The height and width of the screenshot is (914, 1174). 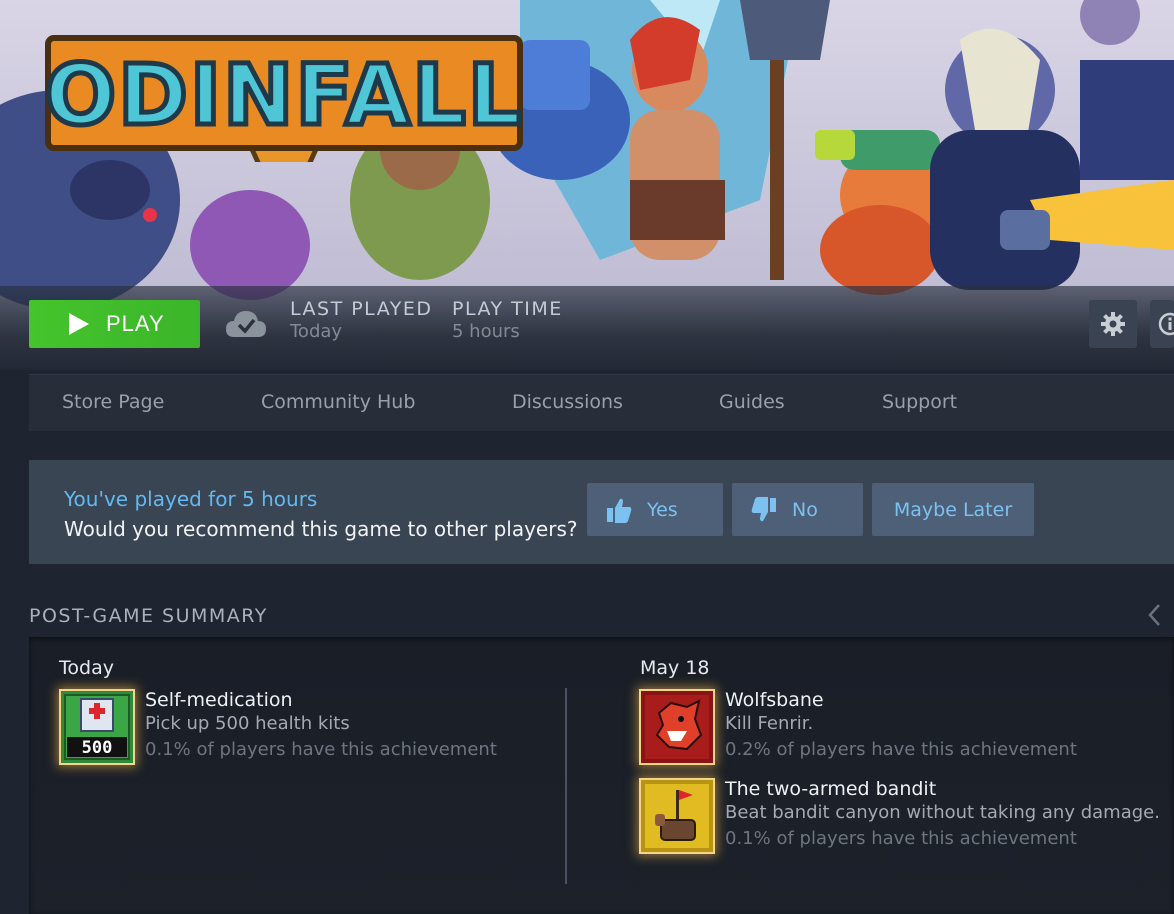 I want to click on summary-date-left: Today, so click(x=86, y=668).